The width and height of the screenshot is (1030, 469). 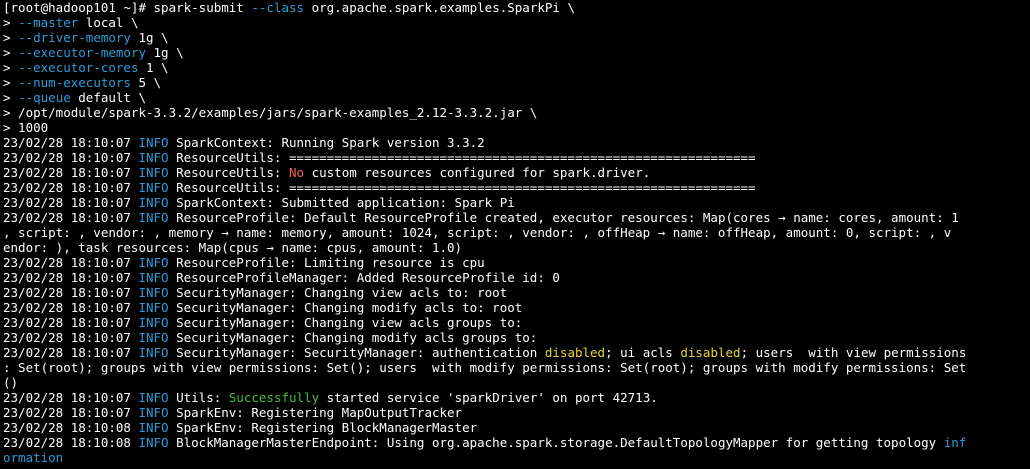 I want to click on terminal-line: > --executor-cores 1 \, so click(x=516, y=67).